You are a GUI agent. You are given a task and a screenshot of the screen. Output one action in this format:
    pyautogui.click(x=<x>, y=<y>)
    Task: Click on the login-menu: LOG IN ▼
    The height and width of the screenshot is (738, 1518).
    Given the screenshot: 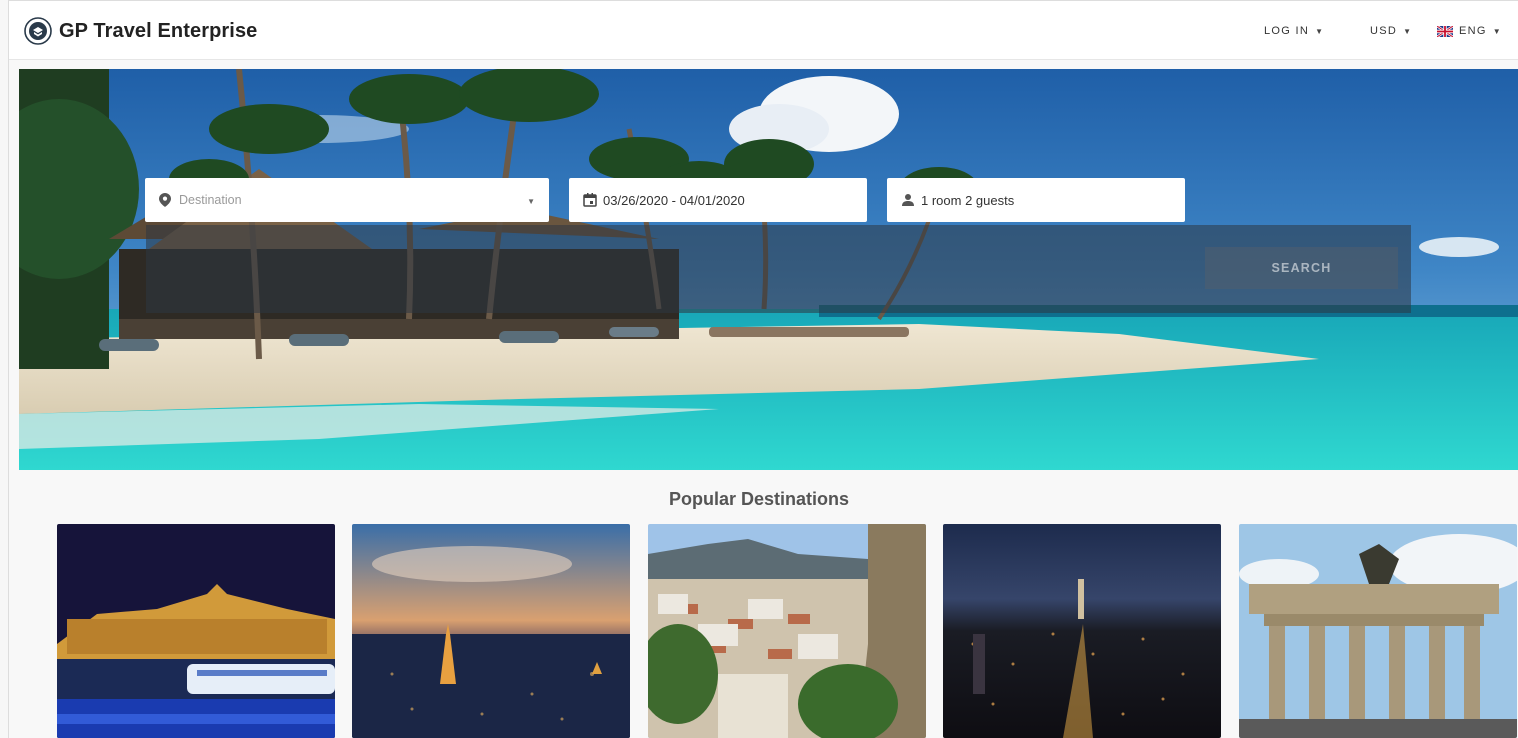 What is the action you would take?
    pyautogui.click(x=1294, y=31)
    